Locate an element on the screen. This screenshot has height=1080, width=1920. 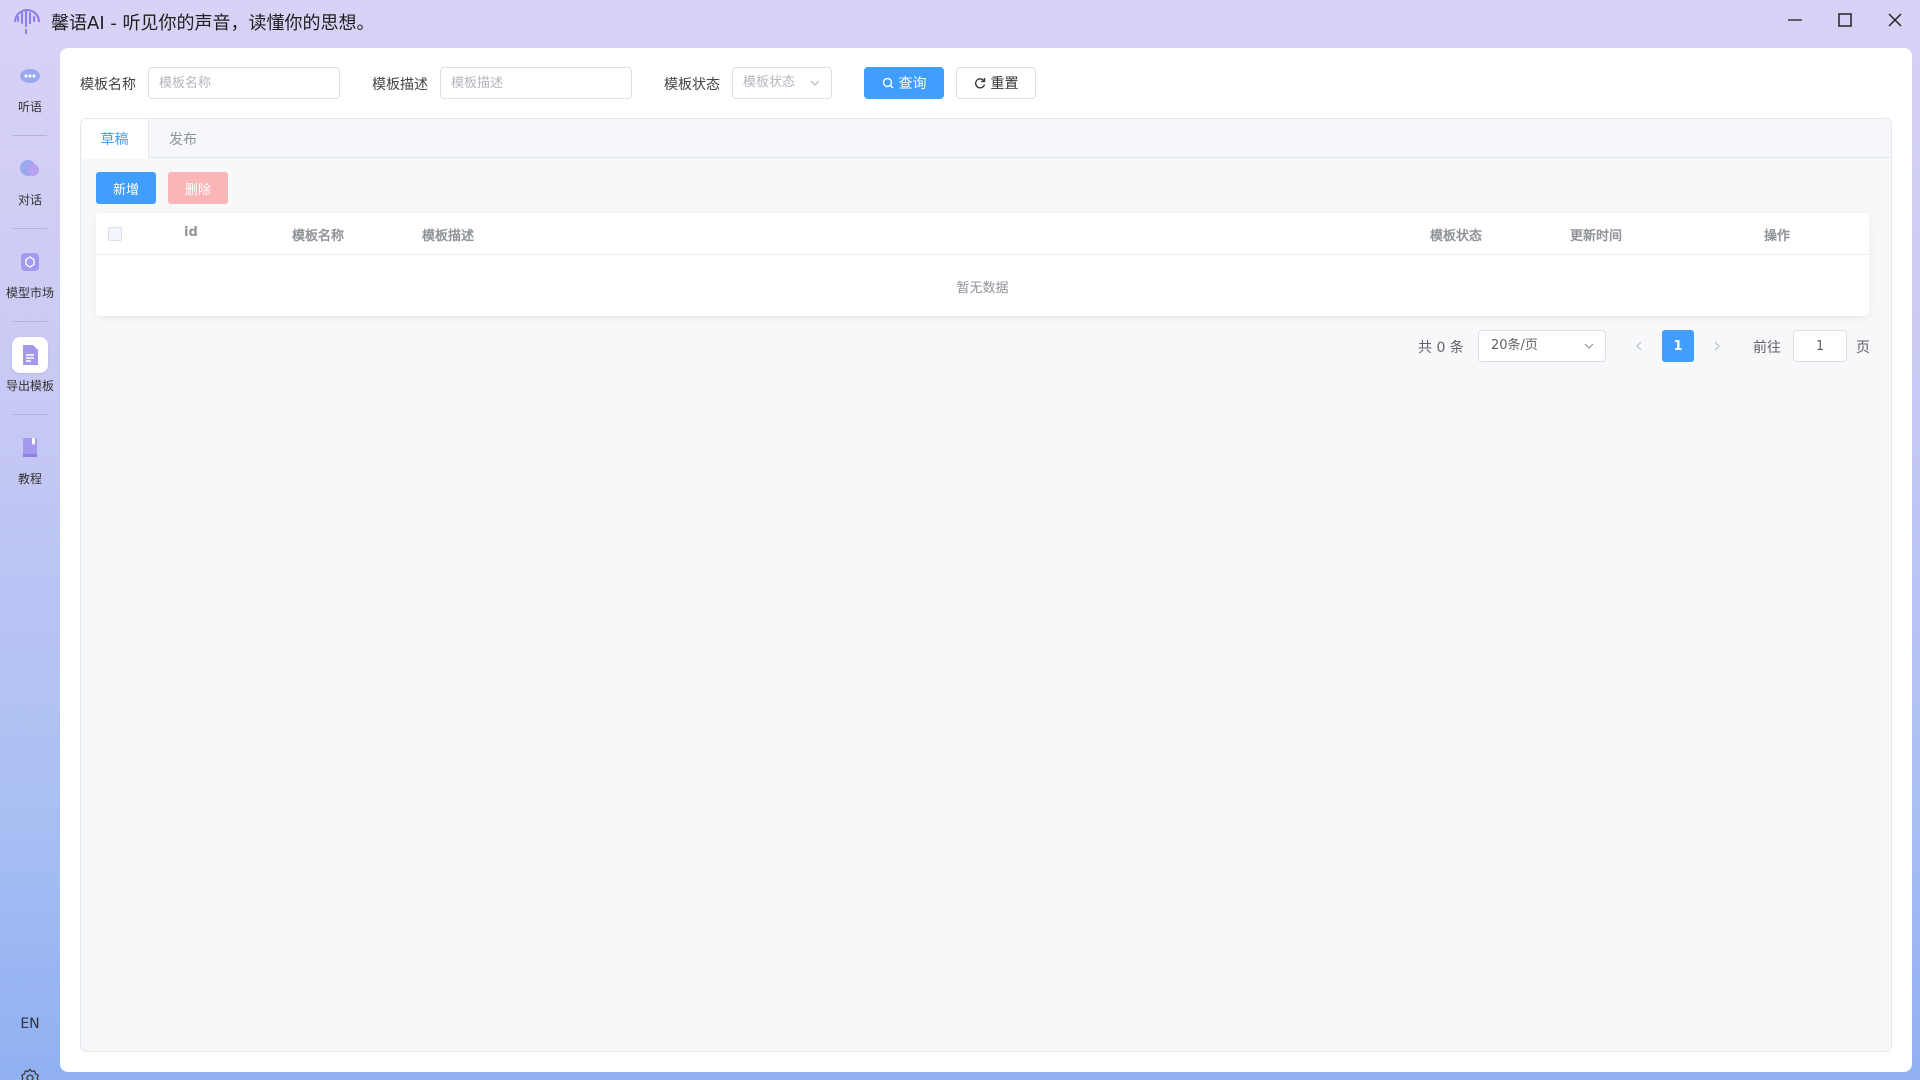
sidebar-item-label: 导出模板 is located at coordinates (29, 386).